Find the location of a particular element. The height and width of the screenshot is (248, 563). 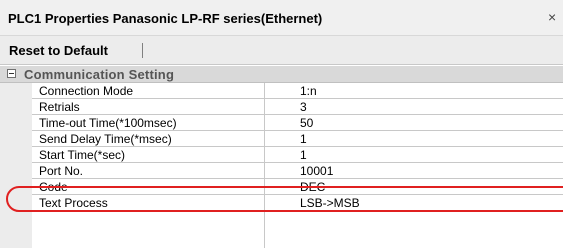

property-value: 50 is located at coordinates (306, 123).